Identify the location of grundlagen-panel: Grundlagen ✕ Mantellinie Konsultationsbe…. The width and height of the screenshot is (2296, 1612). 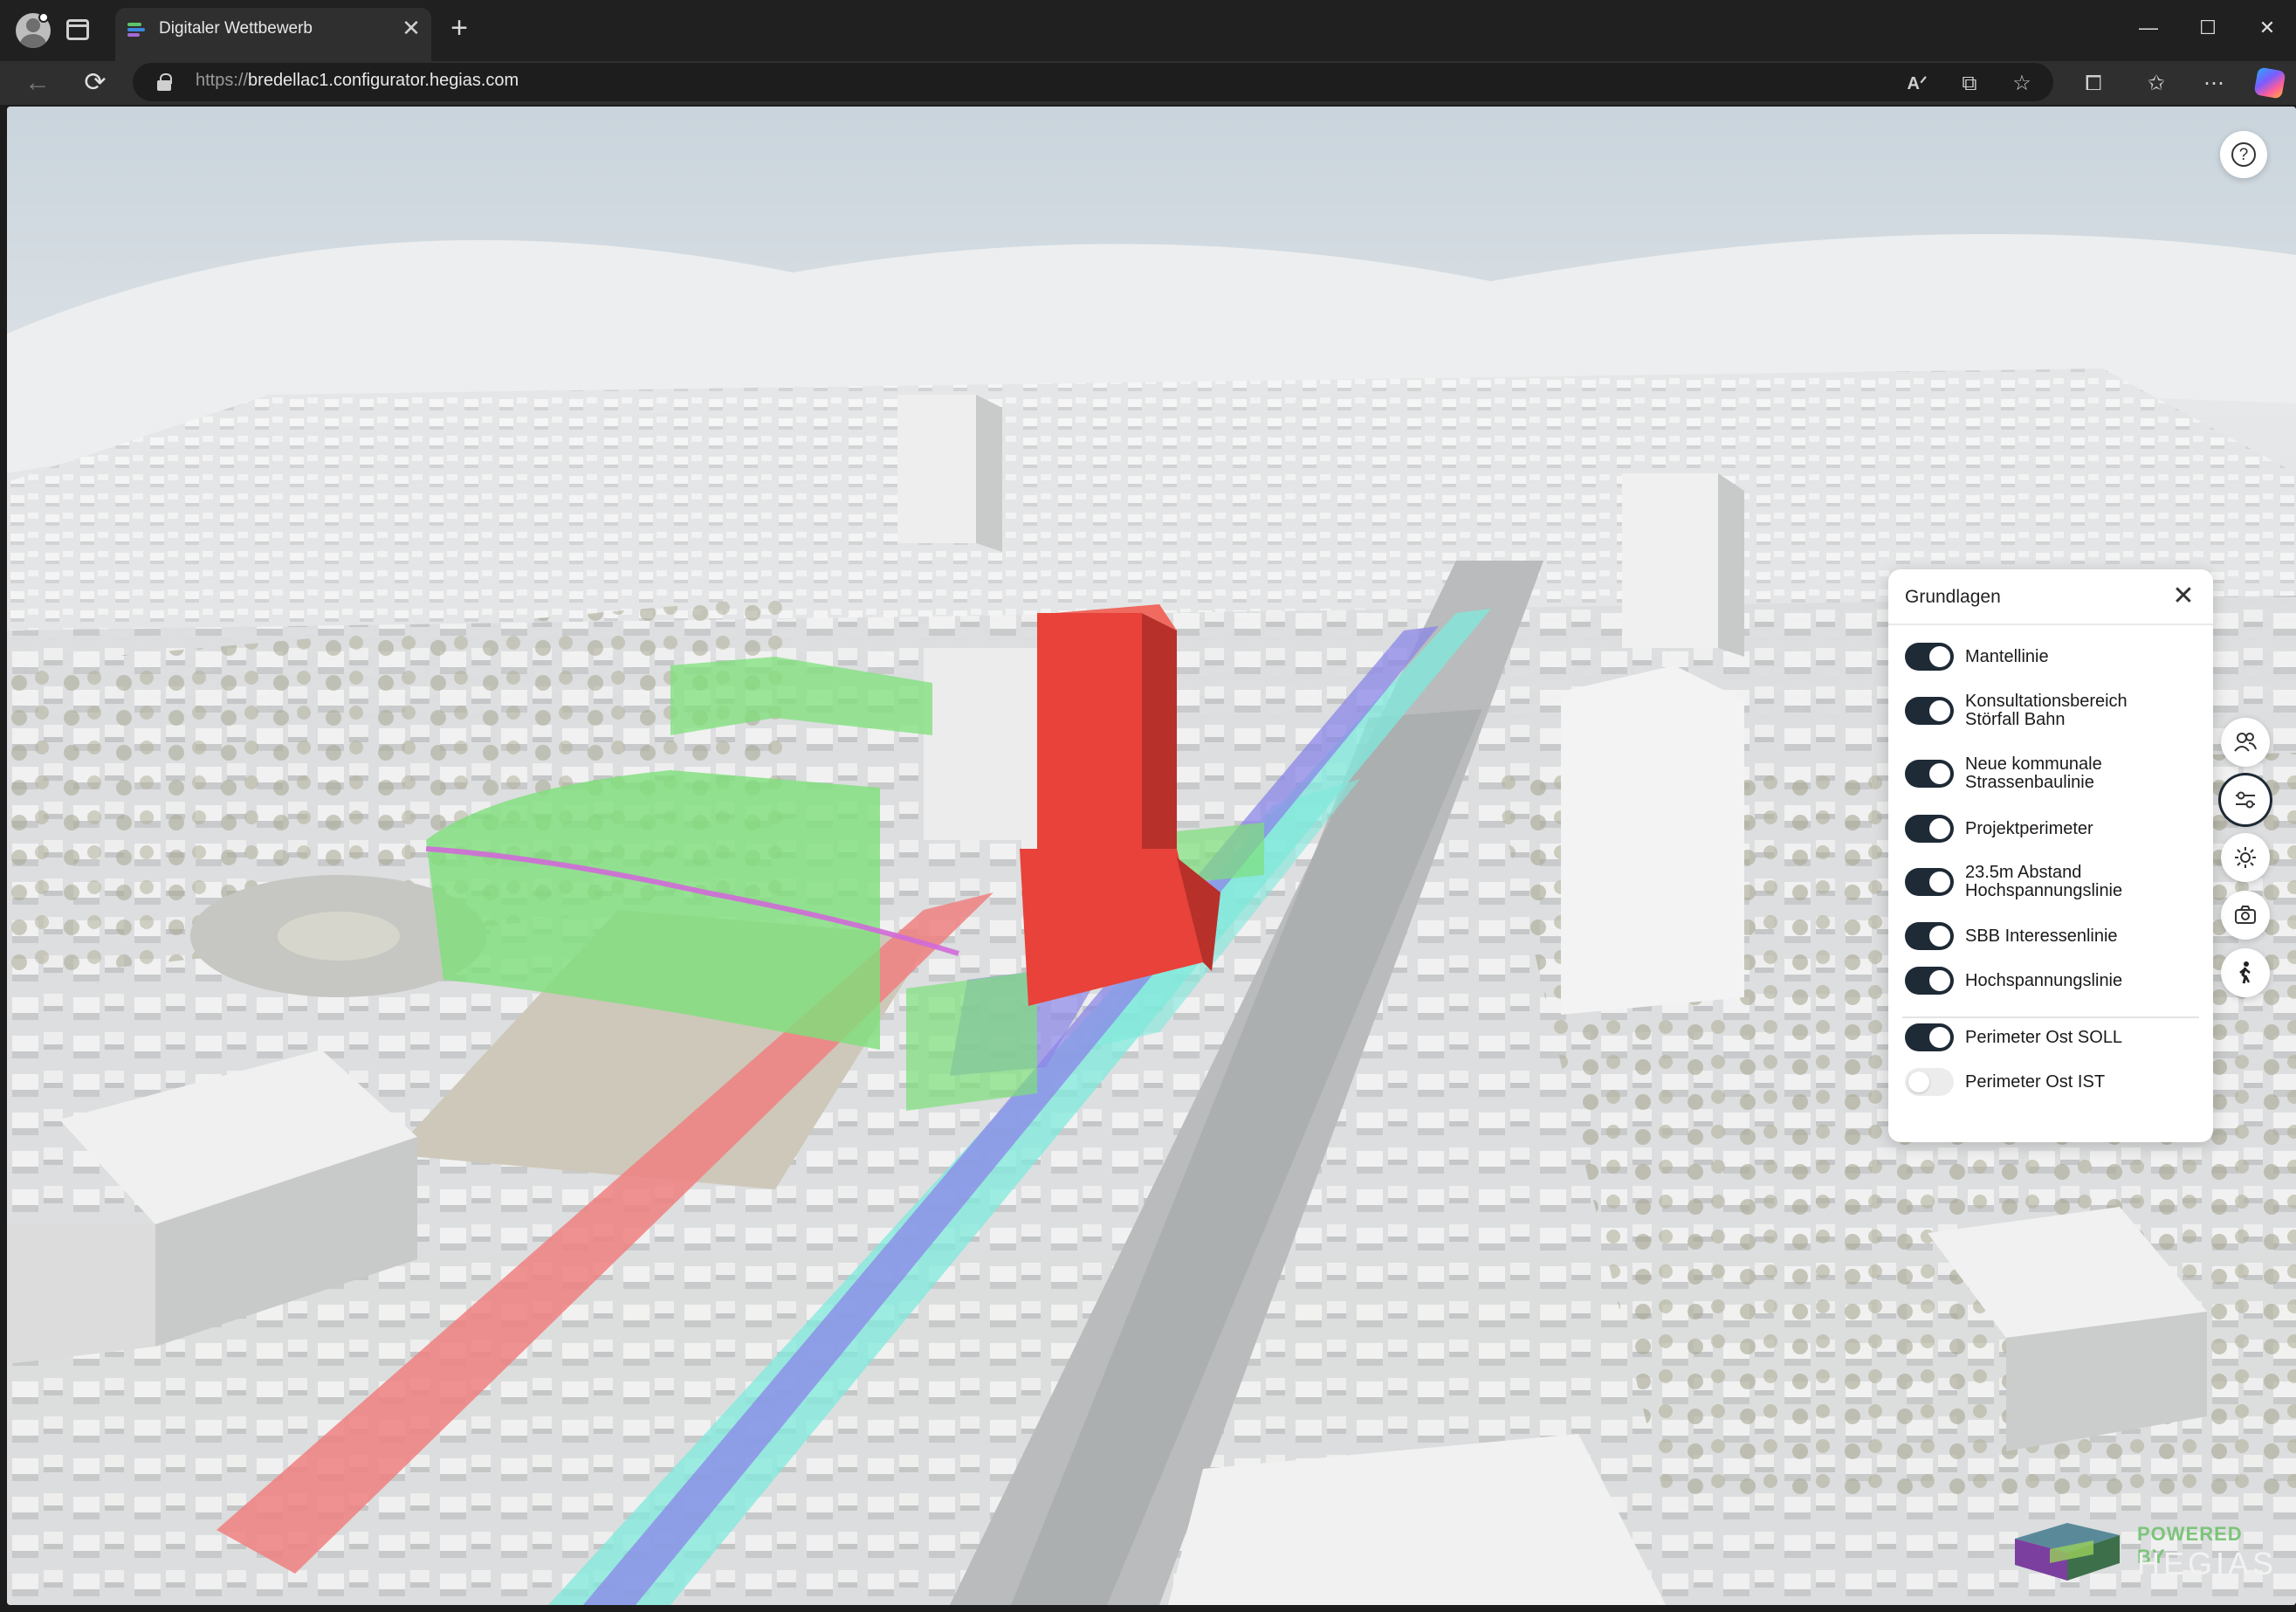
(2050, 855).